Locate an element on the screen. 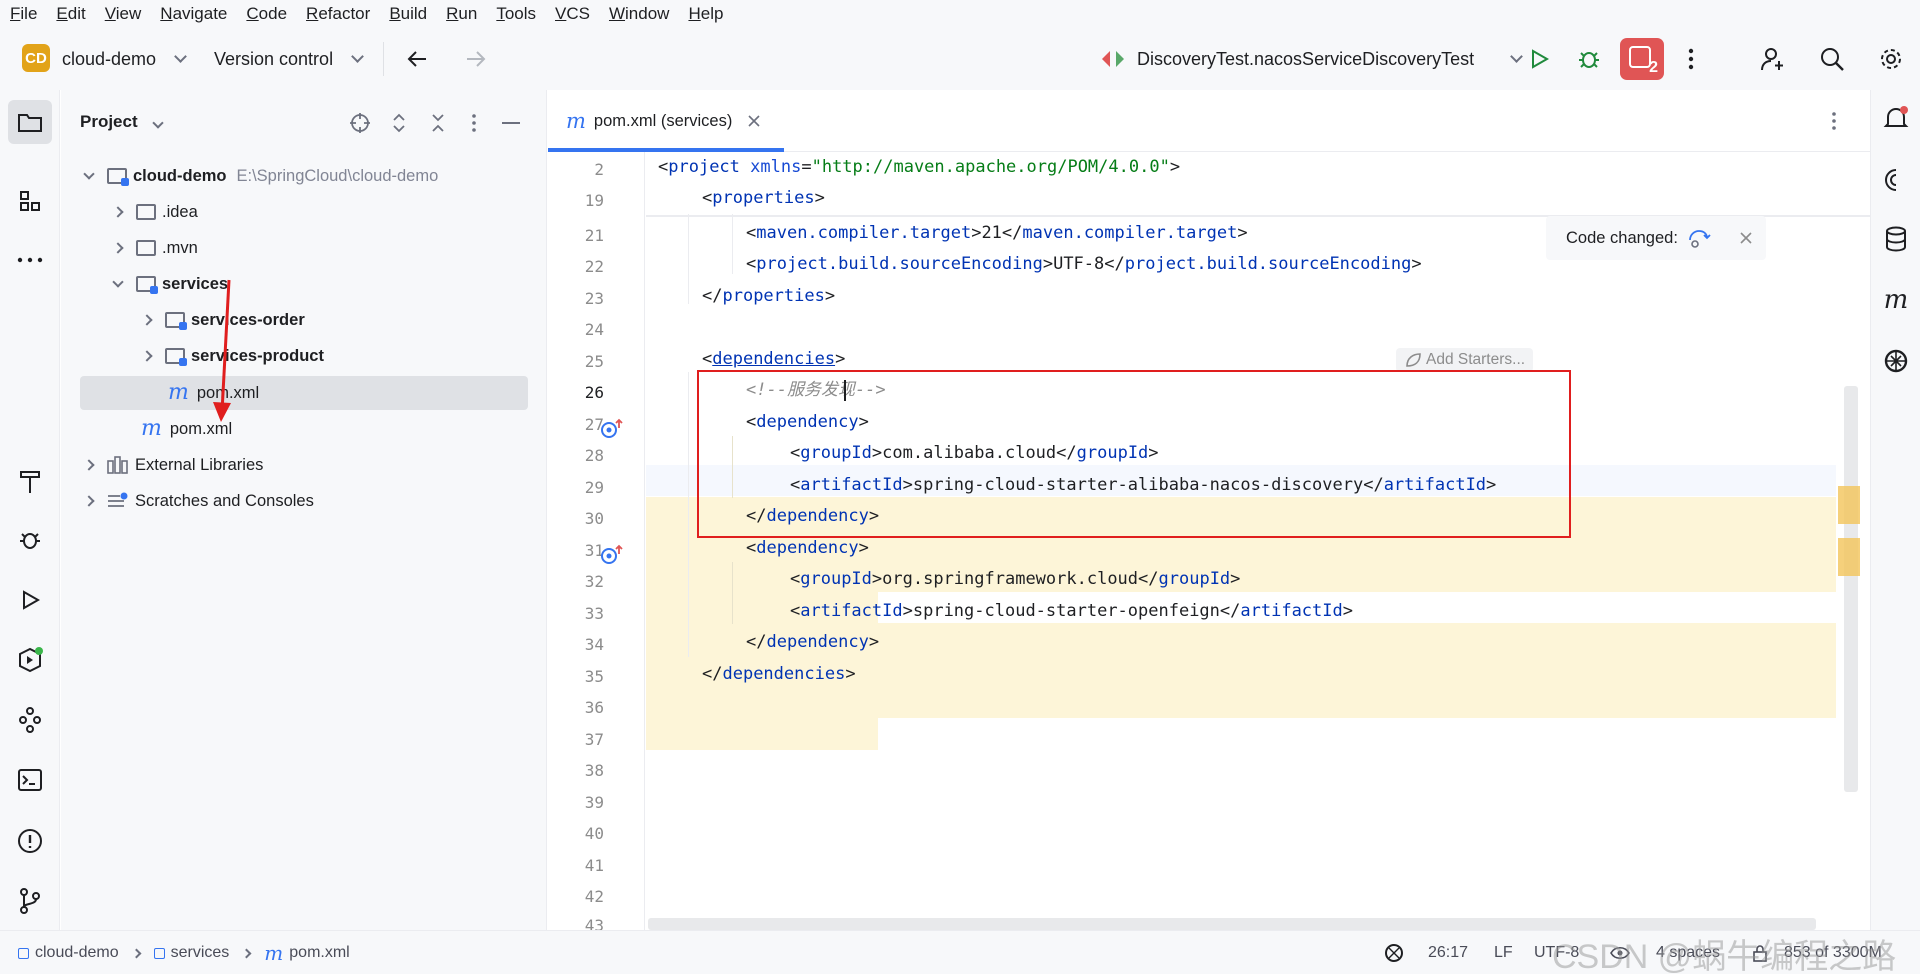 The image size is (1920, 974). breadcrumb-item: services is located at coordinates (200, 953).